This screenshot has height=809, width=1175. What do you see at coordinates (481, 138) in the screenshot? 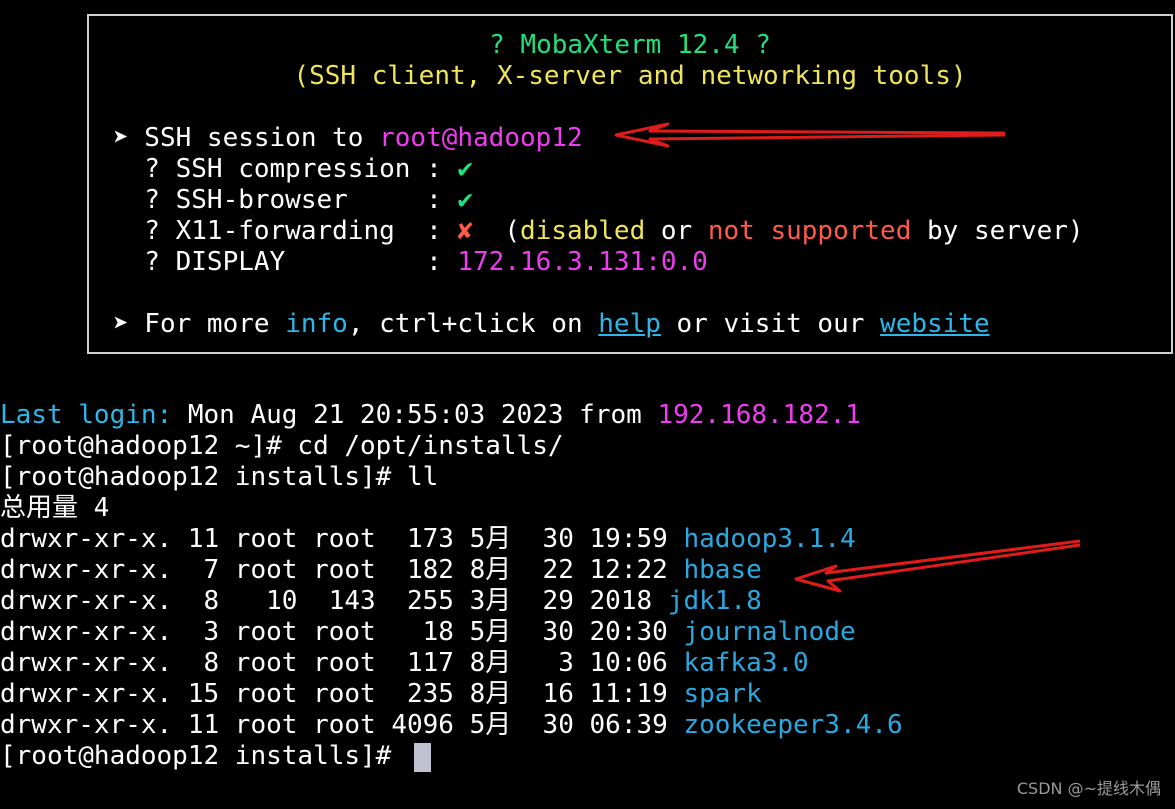
I see `ssh-target-host: root@hadoop12` at bounding box center [481, 138].